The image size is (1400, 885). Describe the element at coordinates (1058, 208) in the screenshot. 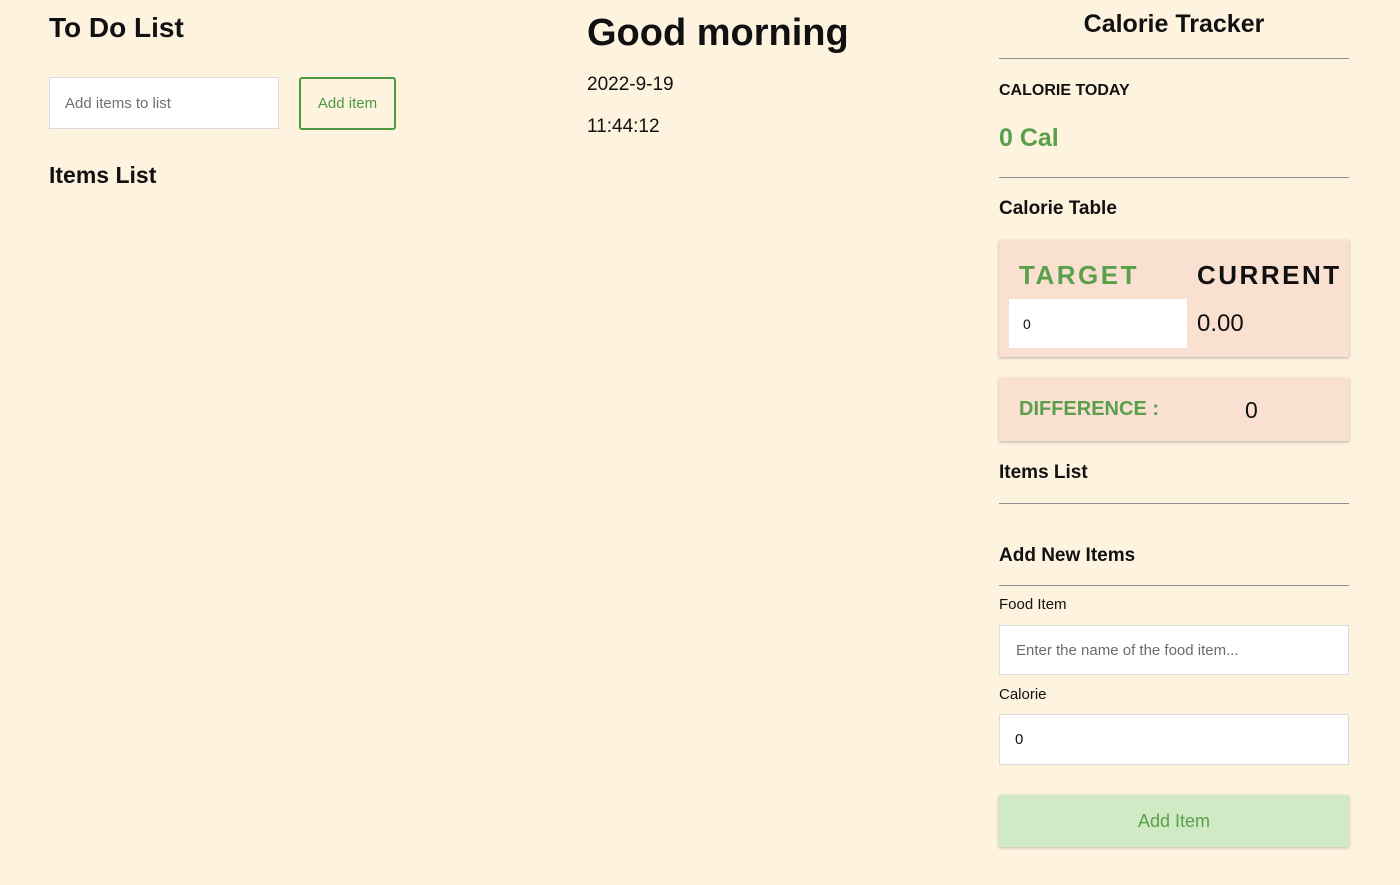

I see `calorie-table-title: Calorie Table` at that location.